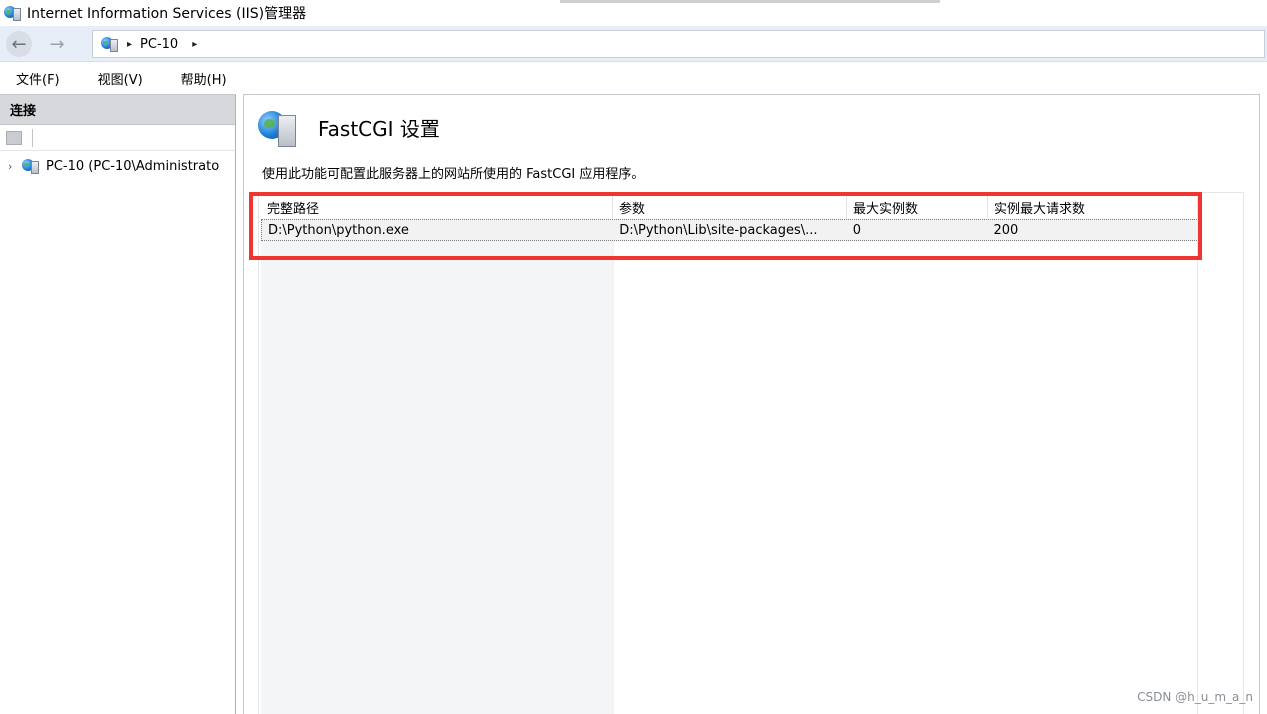  I want to click on page-title: FastCGI 设置, so click(379, 128).